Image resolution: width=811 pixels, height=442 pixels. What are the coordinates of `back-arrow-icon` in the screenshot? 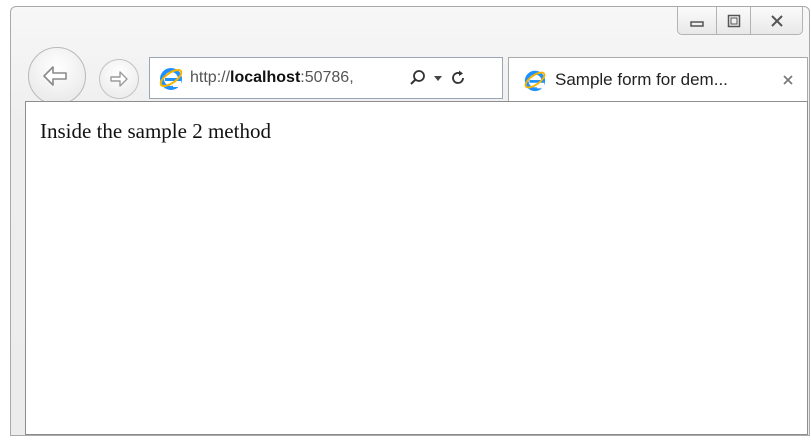 It's located at (55, 76).